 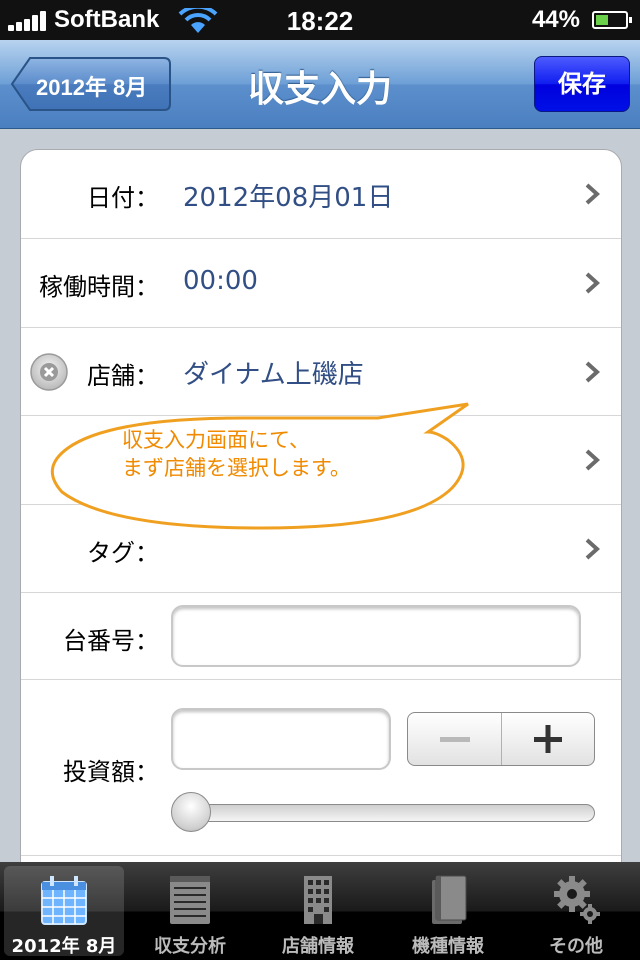 I want to click on store-row: 店舗： ダイナム上磯店, so click(x=321, y=372).